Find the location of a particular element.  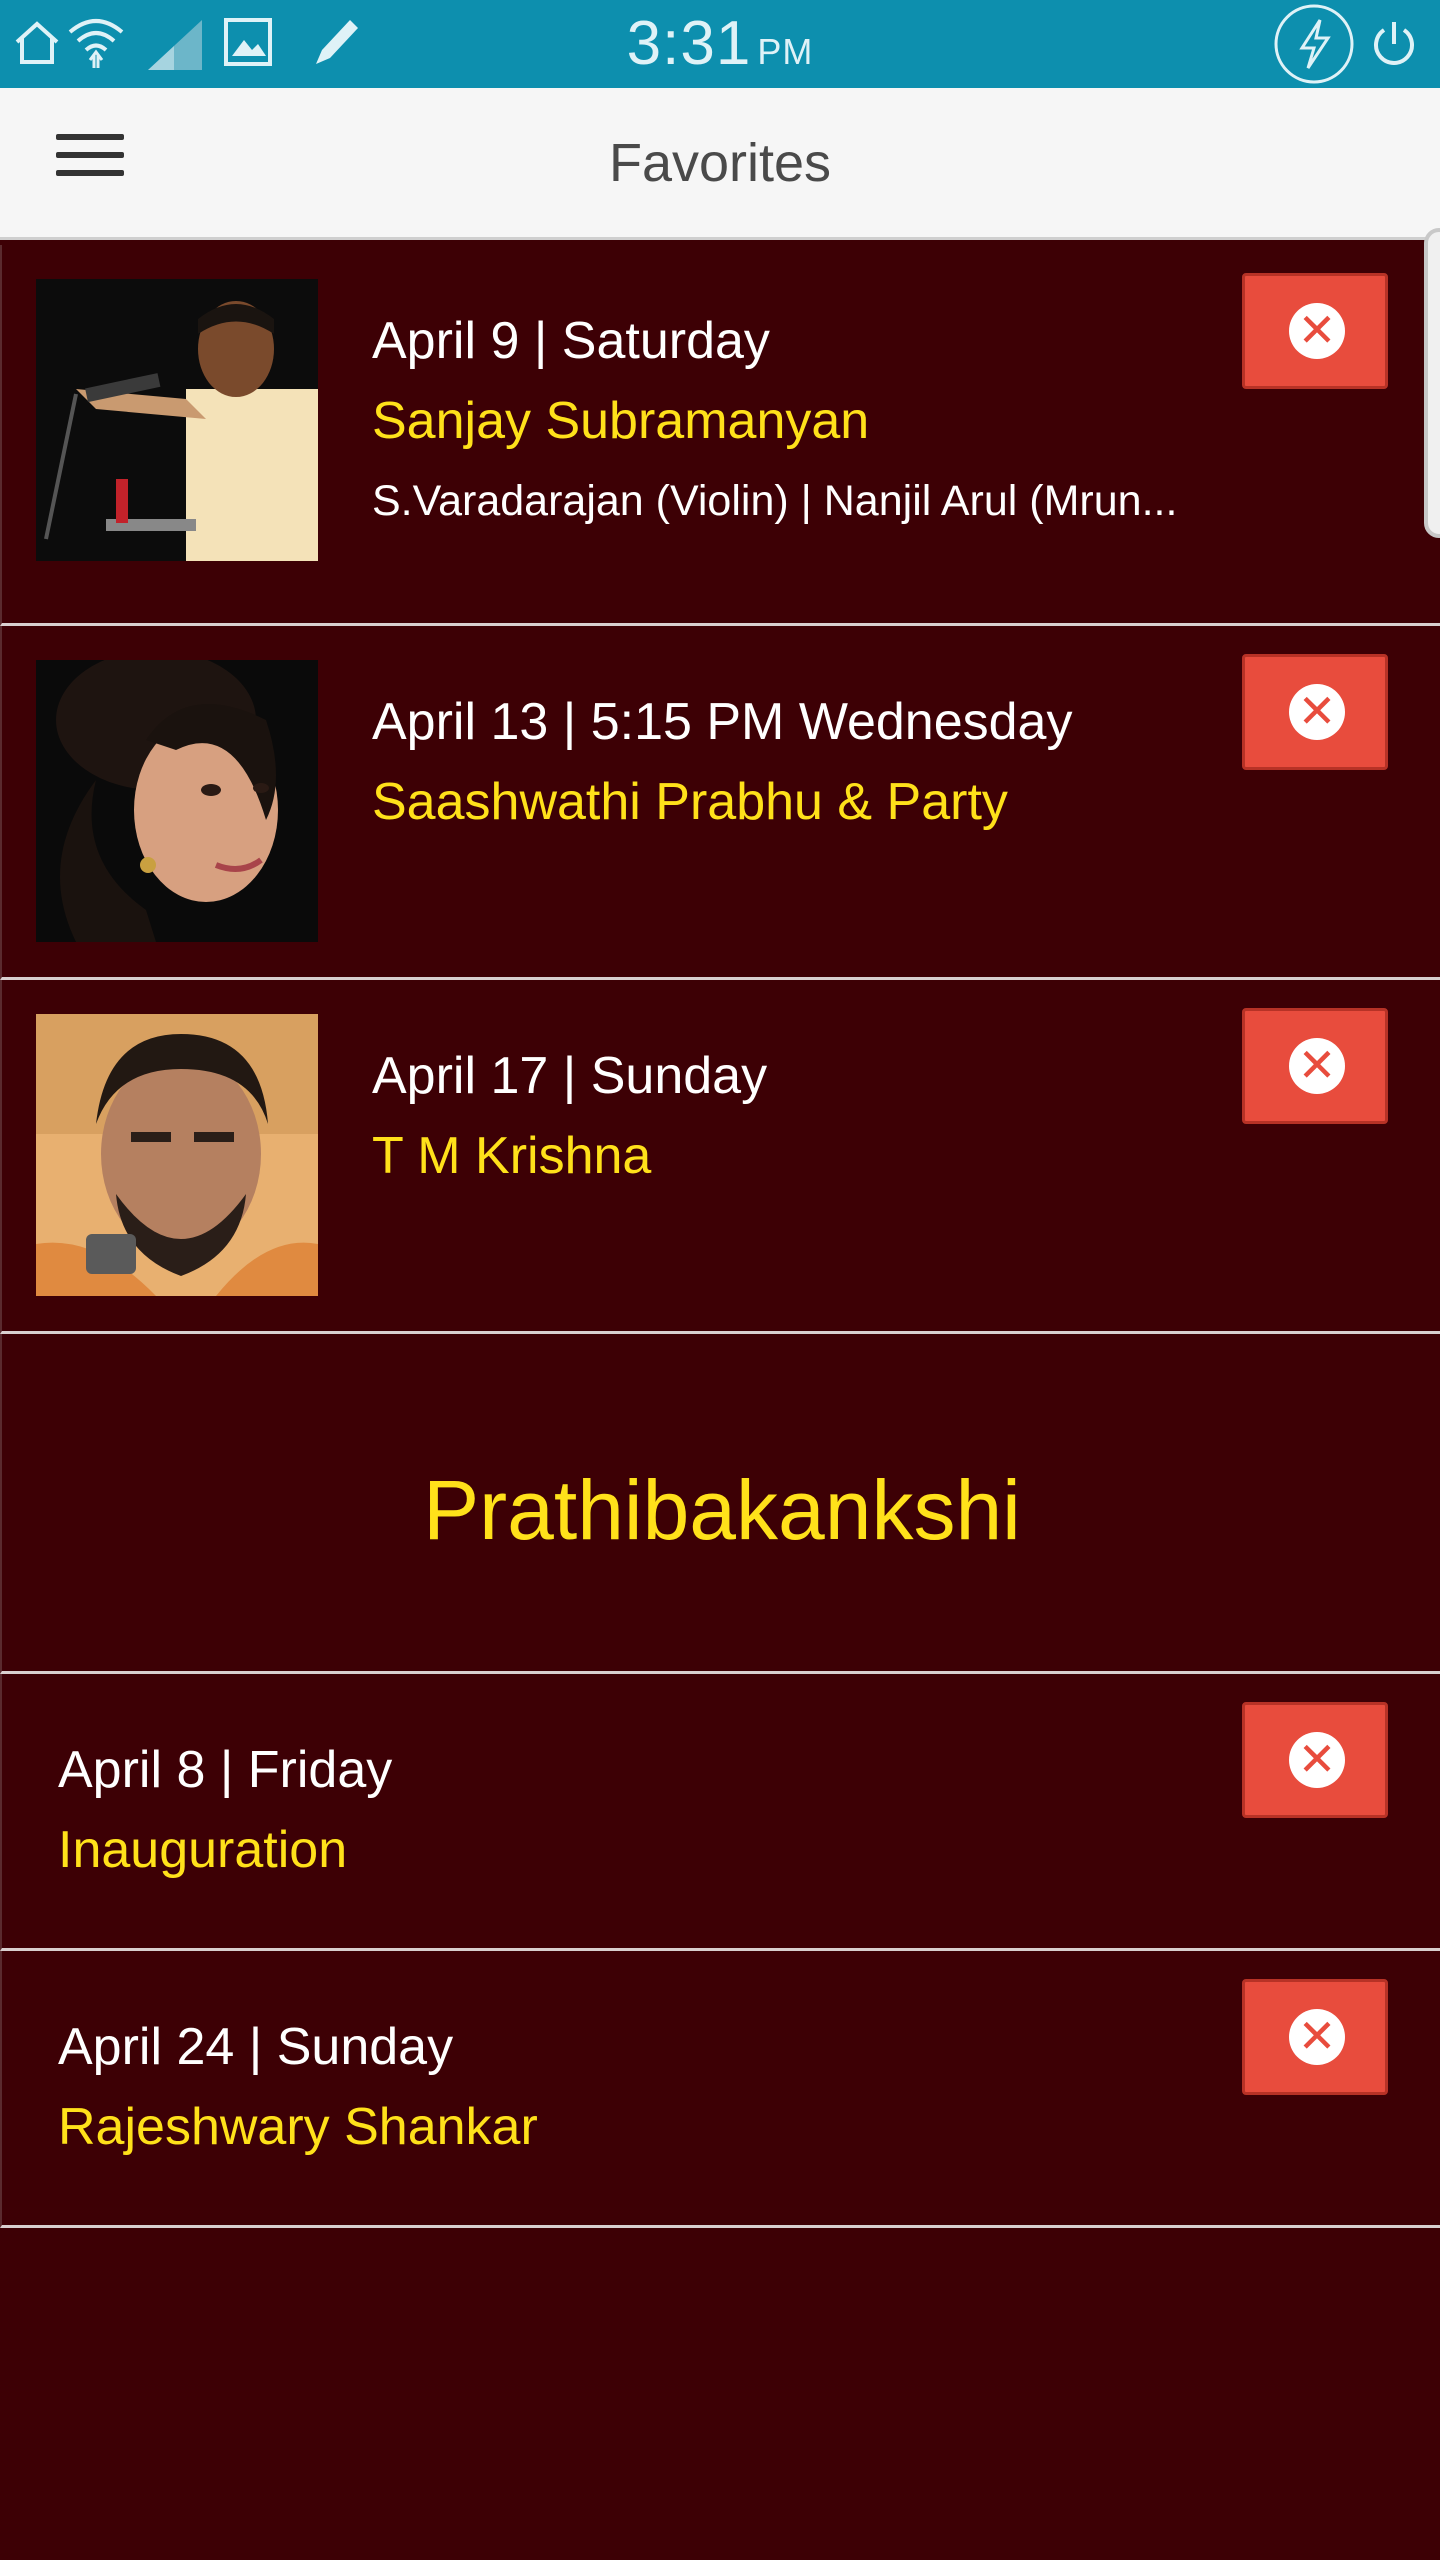

app-bar: Favorites is located at coordinates (720, 164).